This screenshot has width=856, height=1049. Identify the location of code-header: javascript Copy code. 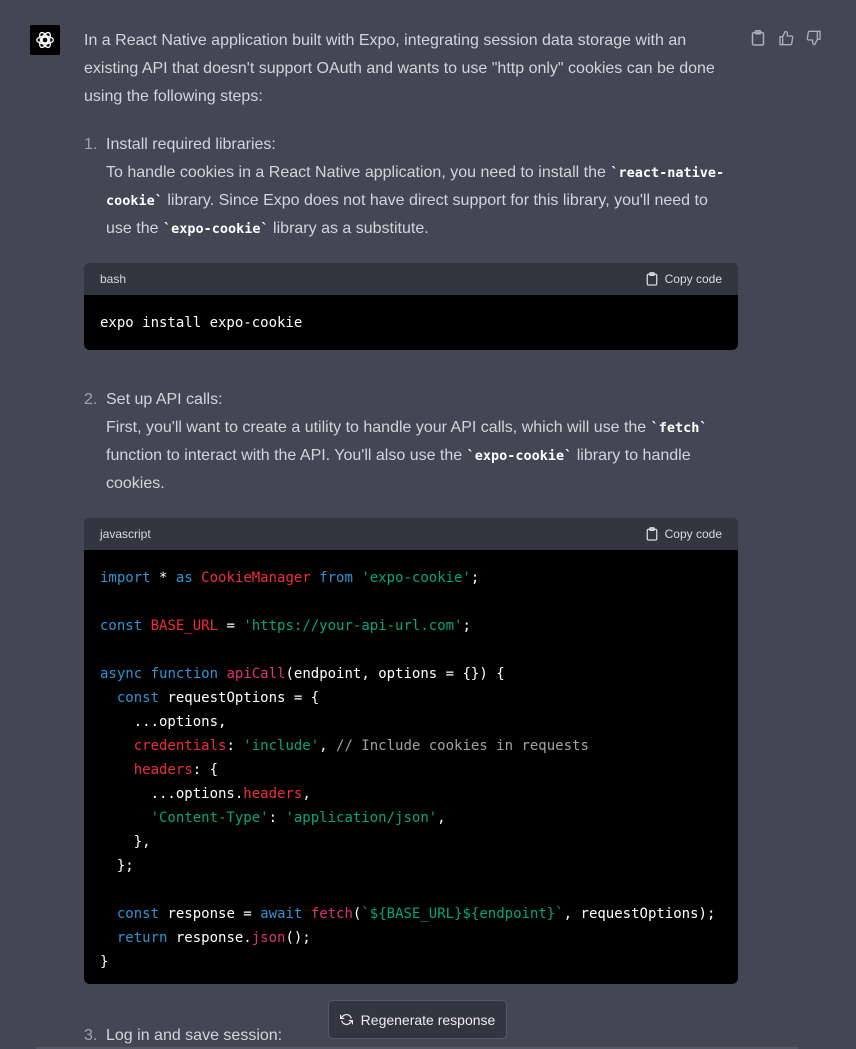
(411, 534).